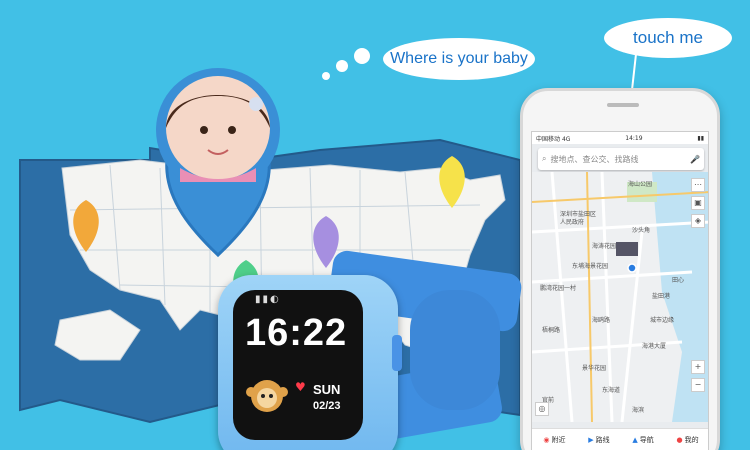  Describe the element at coordinates (558, 288) in the screenshot. I see `map-label: 鹏湾花园一村` at that location.